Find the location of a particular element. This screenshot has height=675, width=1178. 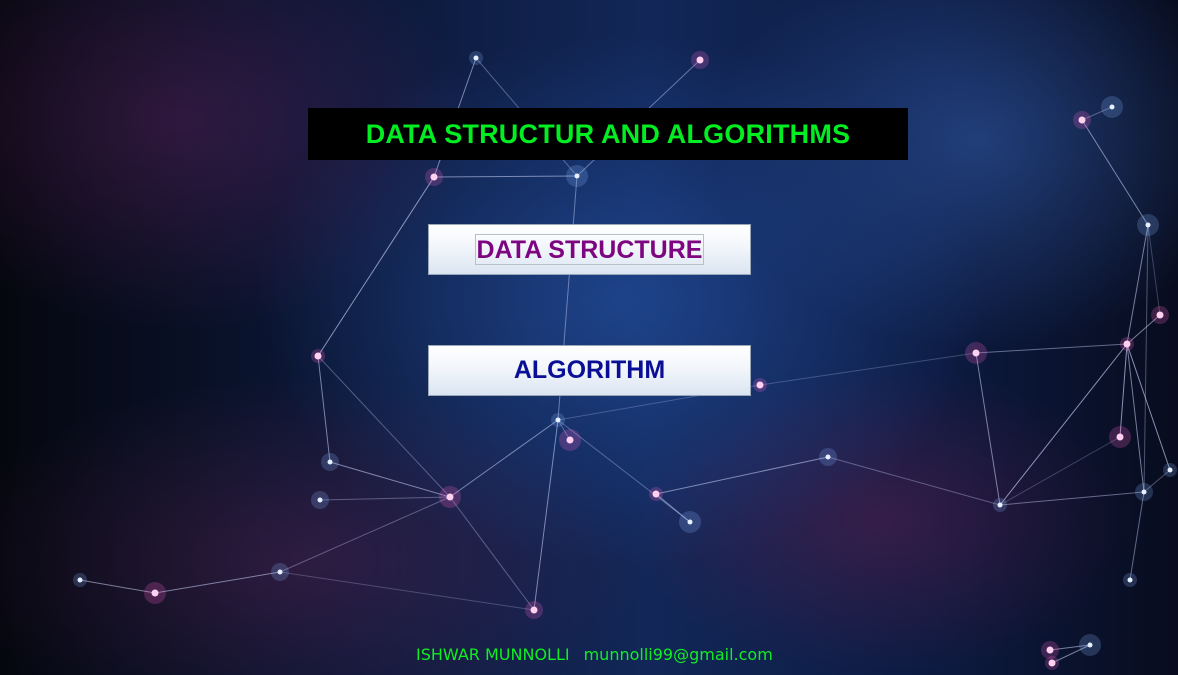

algorithm-button-label: ALGORITHM is located at coordinates (589, 370).